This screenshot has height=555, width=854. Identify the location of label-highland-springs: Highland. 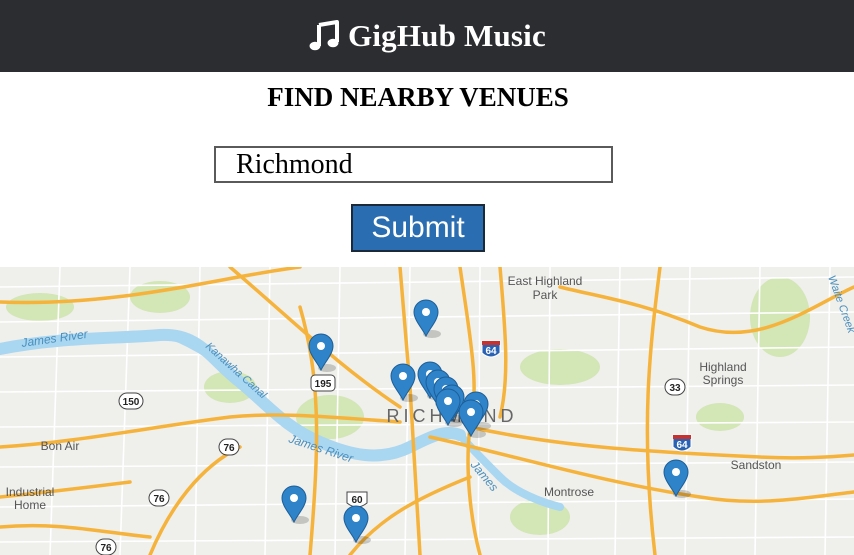
(722, 367).